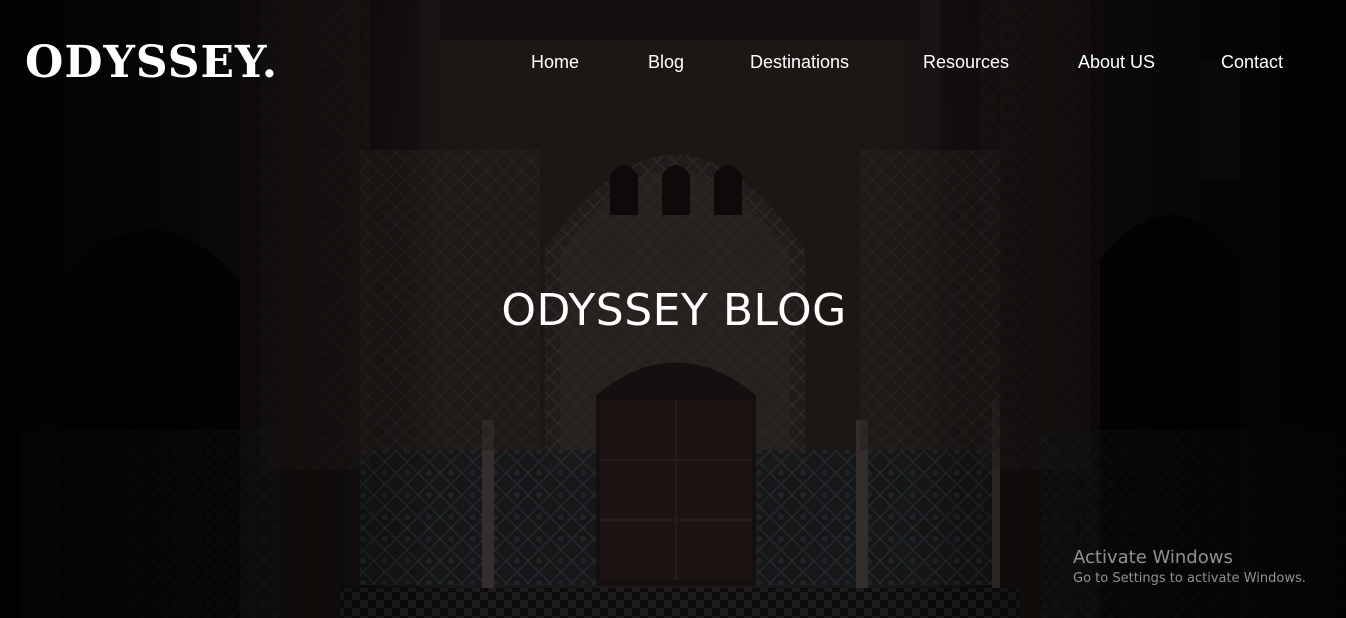  Describe the element at coordinates (966, 62) in the screenshot. I see `nav-link-resources: Resources` at that location.